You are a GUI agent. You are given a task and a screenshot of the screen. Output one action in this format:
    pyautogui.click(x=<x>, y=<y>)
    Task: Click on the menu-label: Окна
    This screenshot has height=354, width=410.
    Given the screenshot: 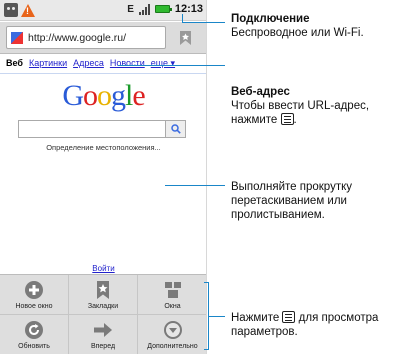 What is the action you would take?
    pyautogui.click(x=172, y=306)
    